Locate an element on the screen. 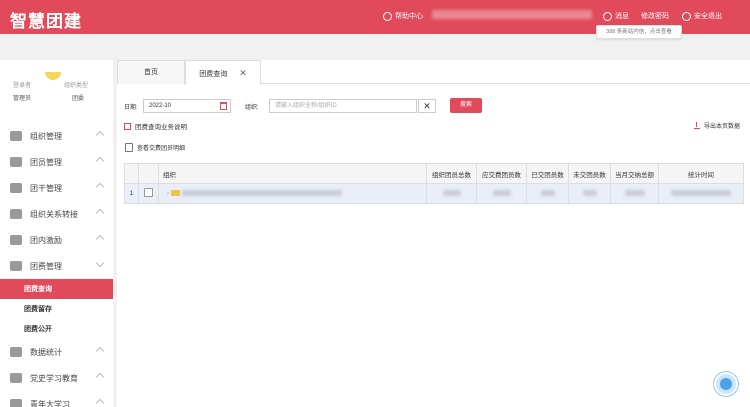 The width and height of the screenshot is (750, 407). org-icon is located at coordinates (16, 136).